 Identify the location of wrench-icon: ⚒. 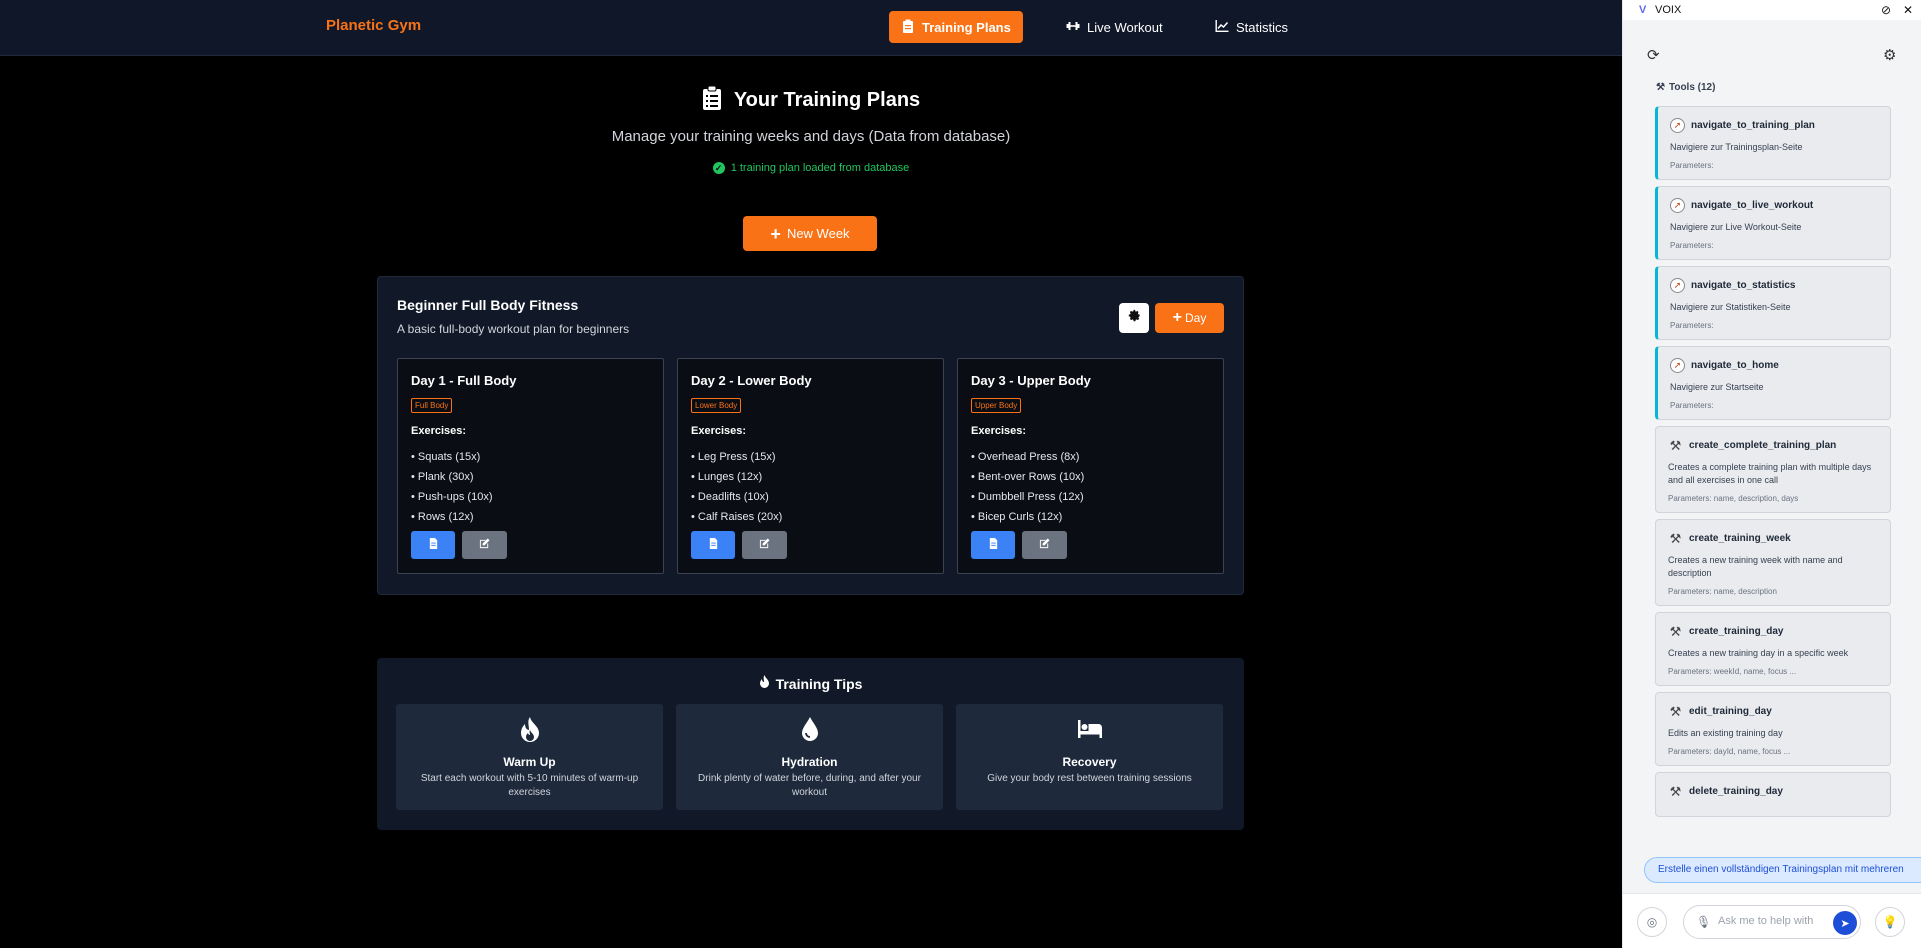
(1675, 631).